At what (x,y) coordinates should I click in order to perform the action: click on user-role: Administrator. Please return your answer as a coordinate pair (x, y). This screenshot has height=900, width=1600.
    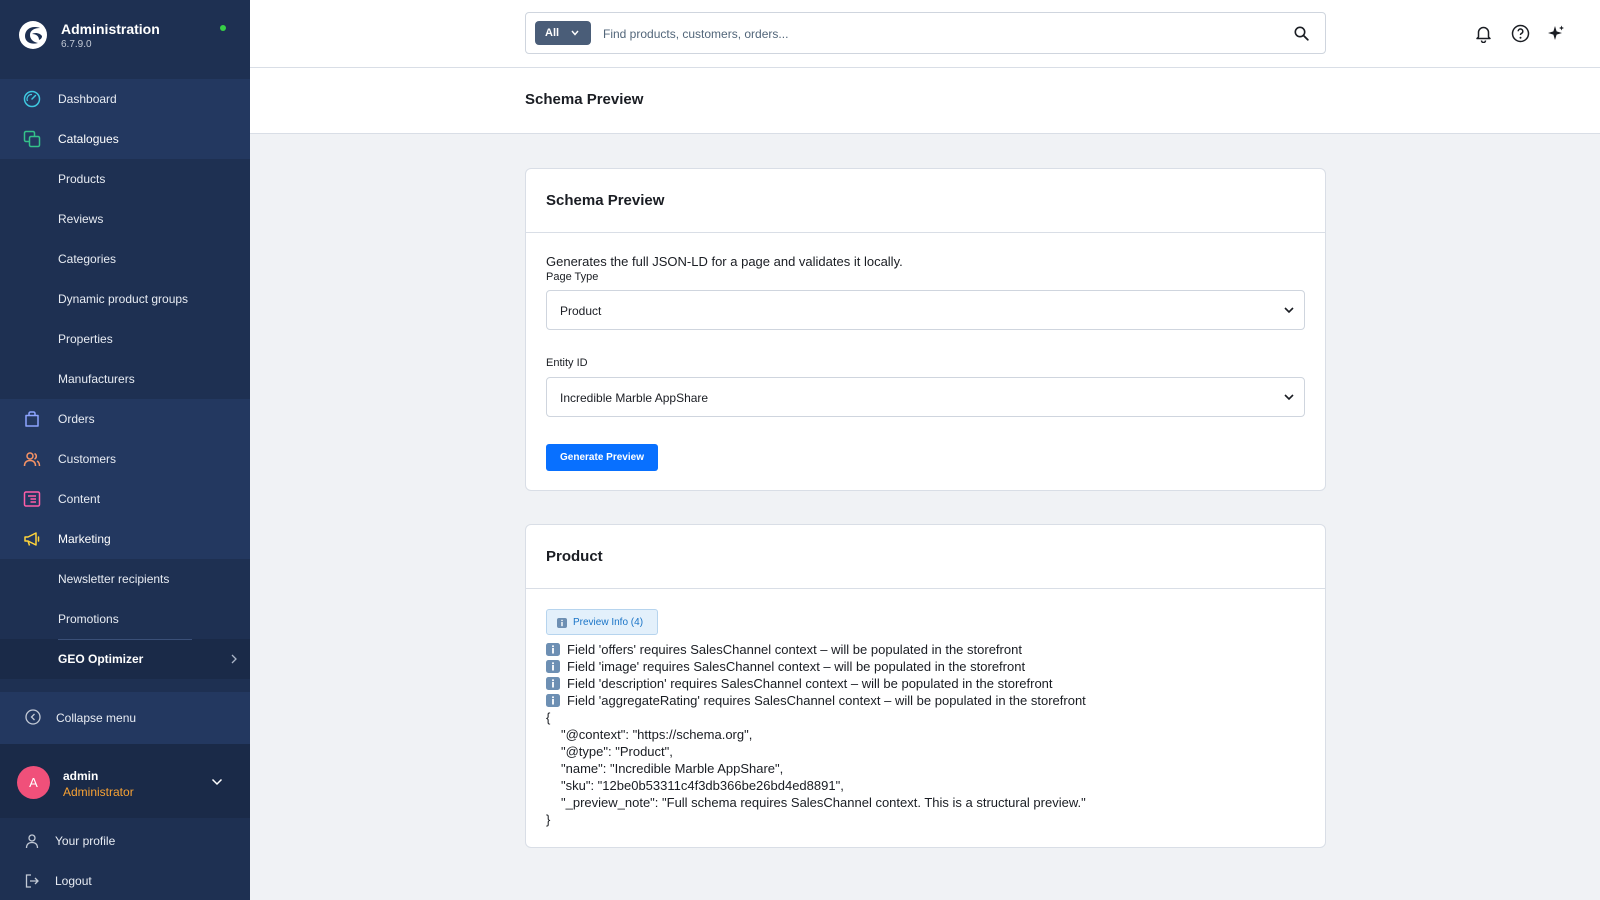
    Looking at the image, I should click on (98, 792).